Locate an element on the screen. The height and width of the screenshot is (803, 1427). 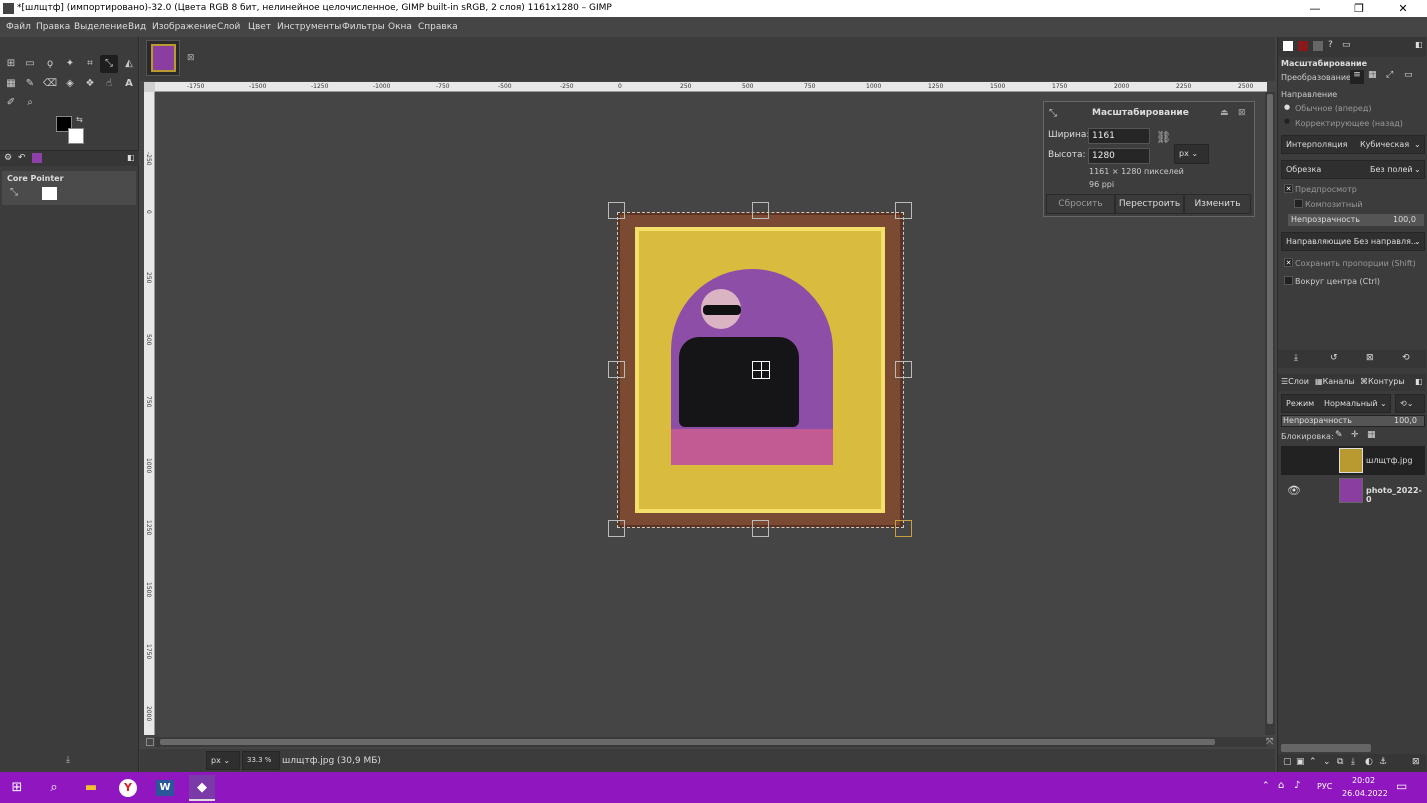
menu-filters: Фильтры is located at coordinates (363, 27).